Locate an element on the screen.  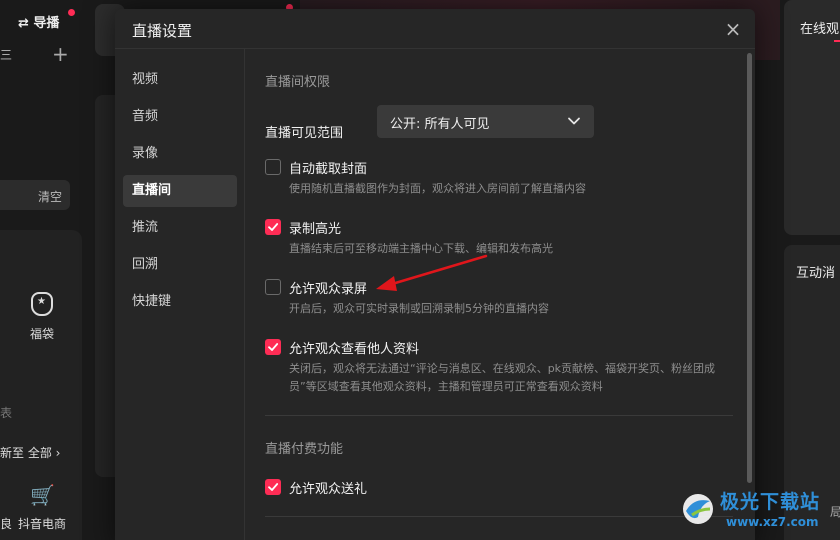
settings-sidebar: 视频 音频 录像 直播间 推流 回溯 快捷键 is located at coordinates (180, 294).